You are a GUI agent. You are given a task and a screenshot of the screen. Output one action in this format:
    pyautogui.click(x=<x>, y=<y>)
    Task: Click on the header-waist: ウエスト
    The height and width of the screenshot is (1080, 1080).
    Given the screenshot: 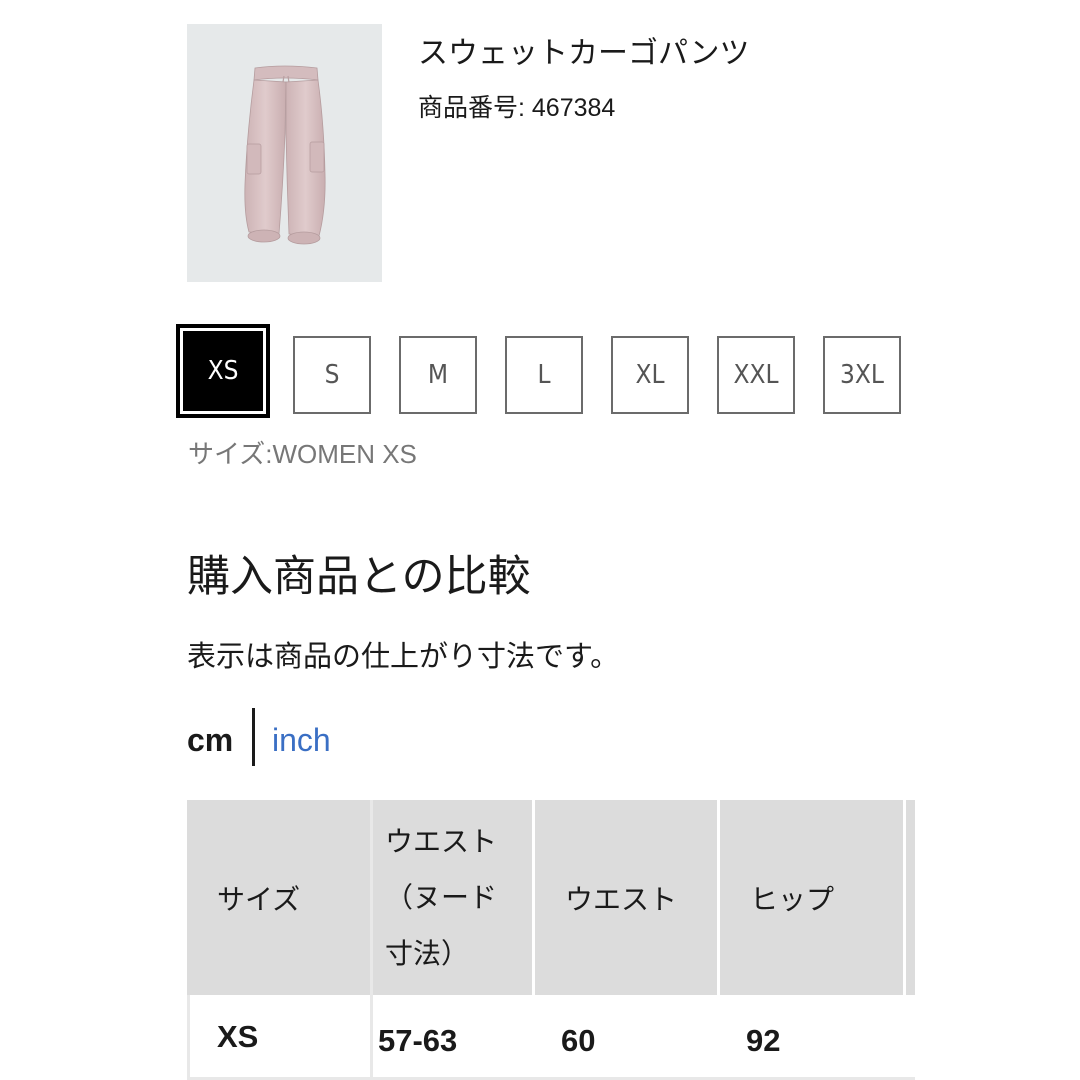 What is the action you would take?
    pyautogui.click(x=626, y=897)
    